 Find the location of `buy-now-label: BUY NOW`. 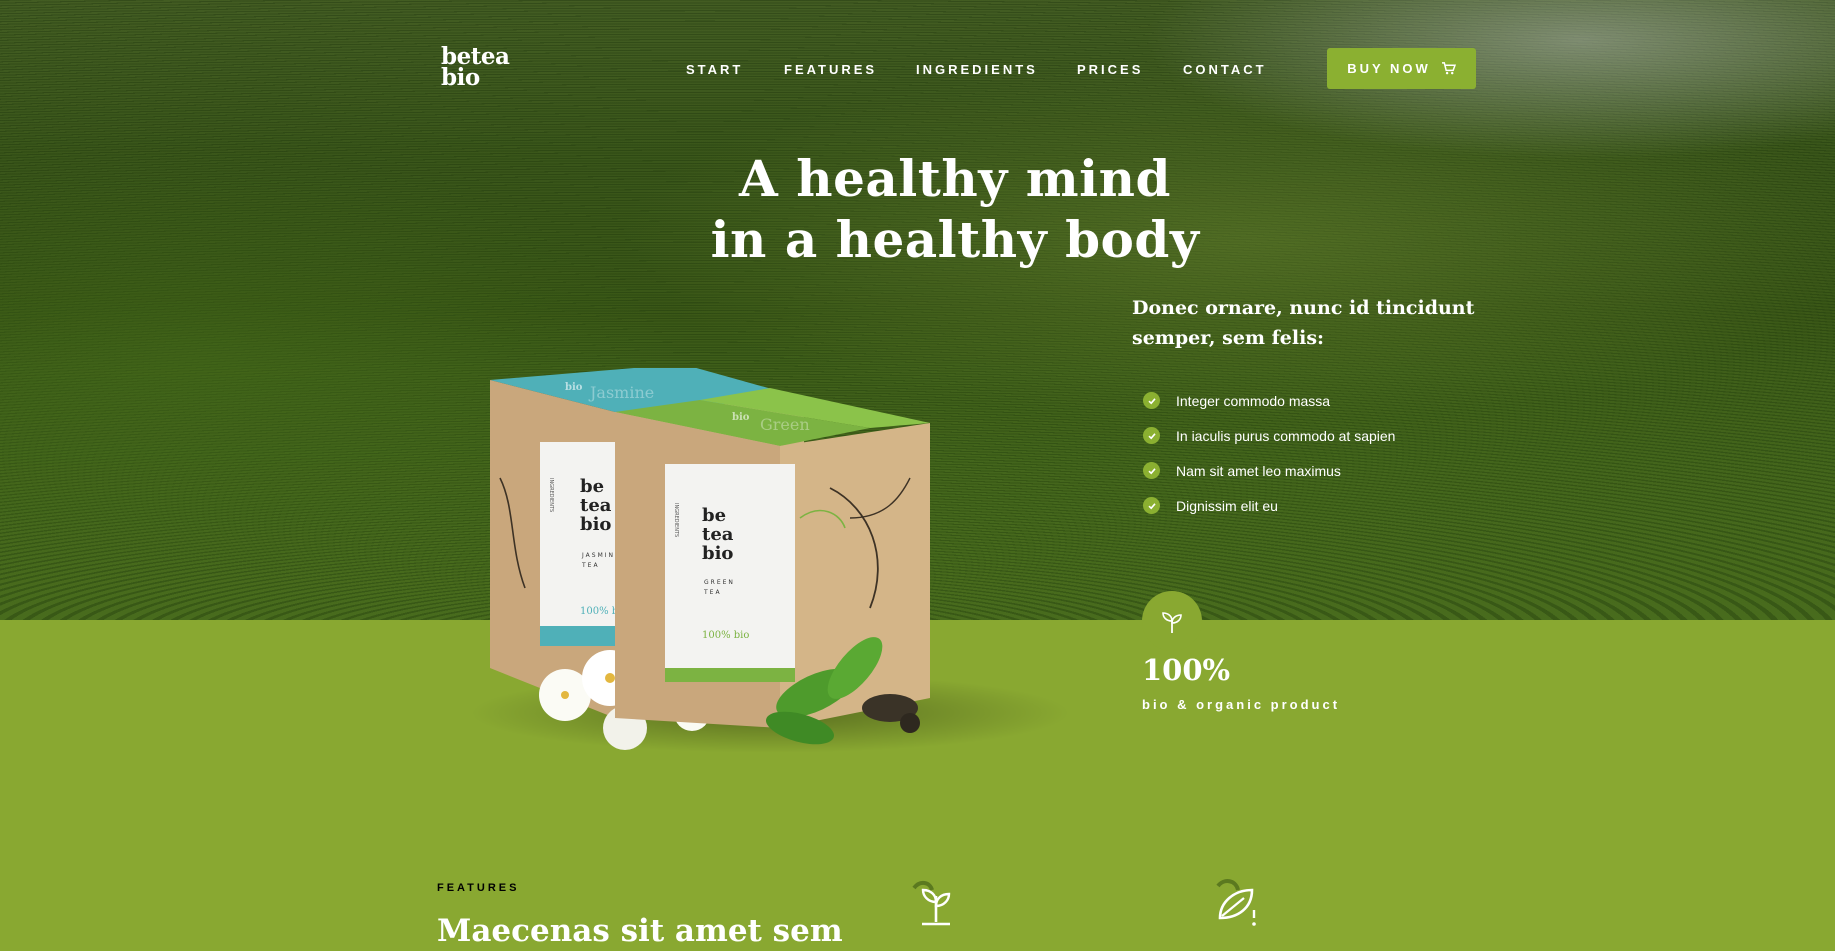

buy-now-label: BUY NOW is located at coordinates (1389, 68).